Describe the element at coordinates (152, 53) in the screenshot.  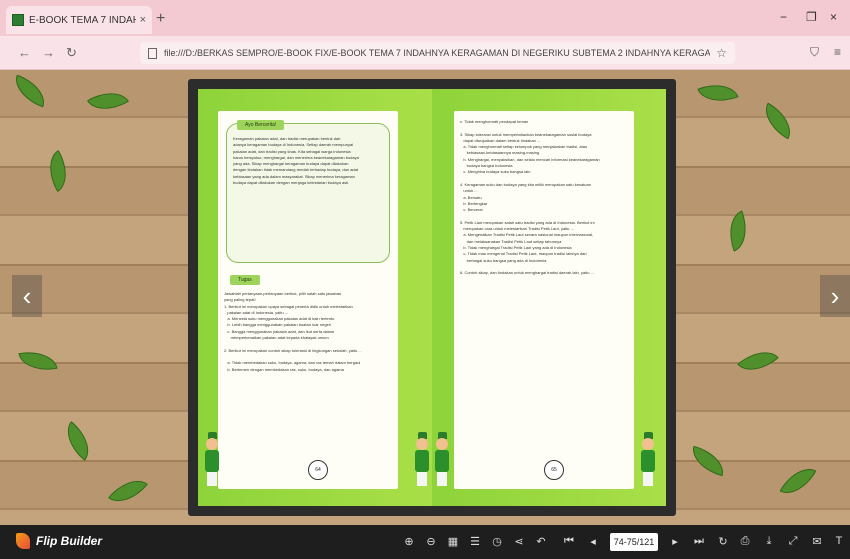
I see `document-icon` at that location.